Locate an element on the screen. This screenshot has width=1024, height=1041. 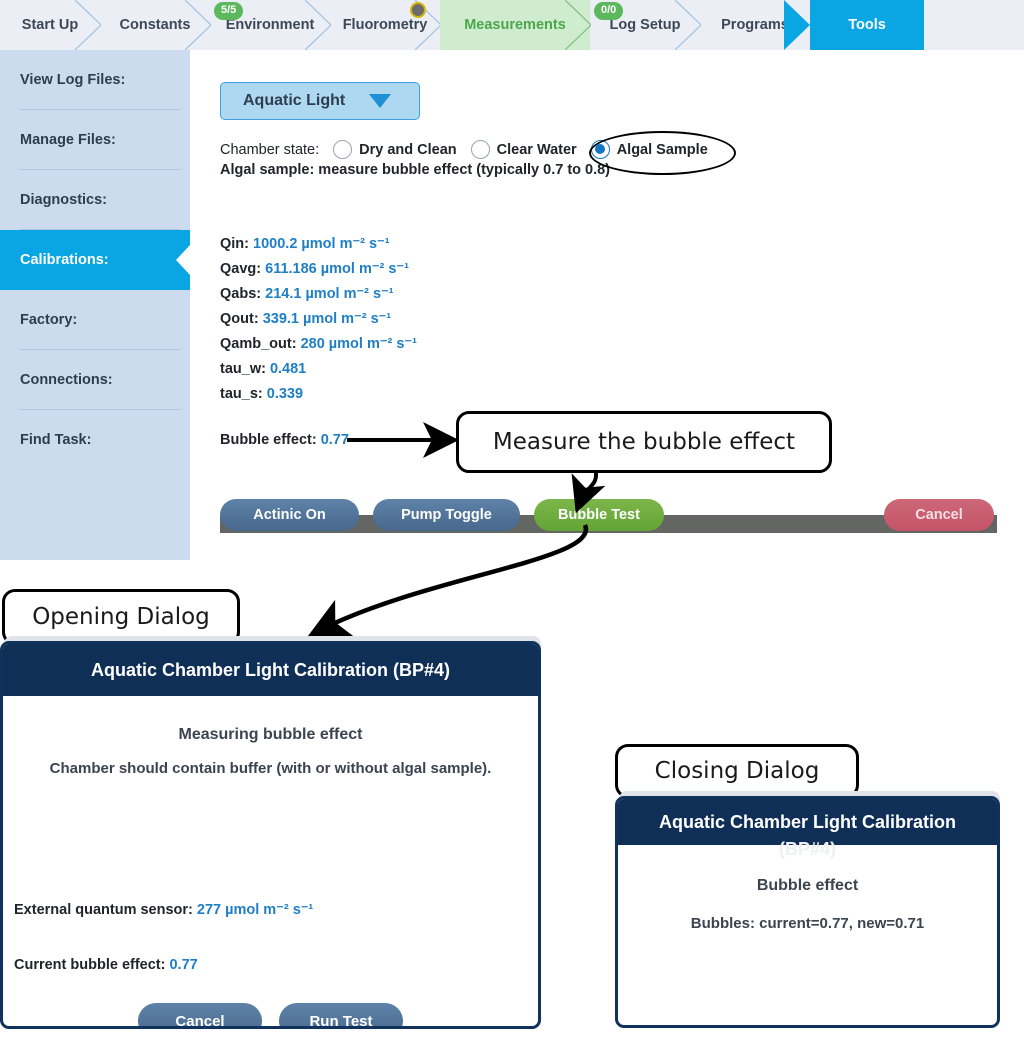
calibration-type-dropdown: Aquatic Light is located at coordinates (320, 101).